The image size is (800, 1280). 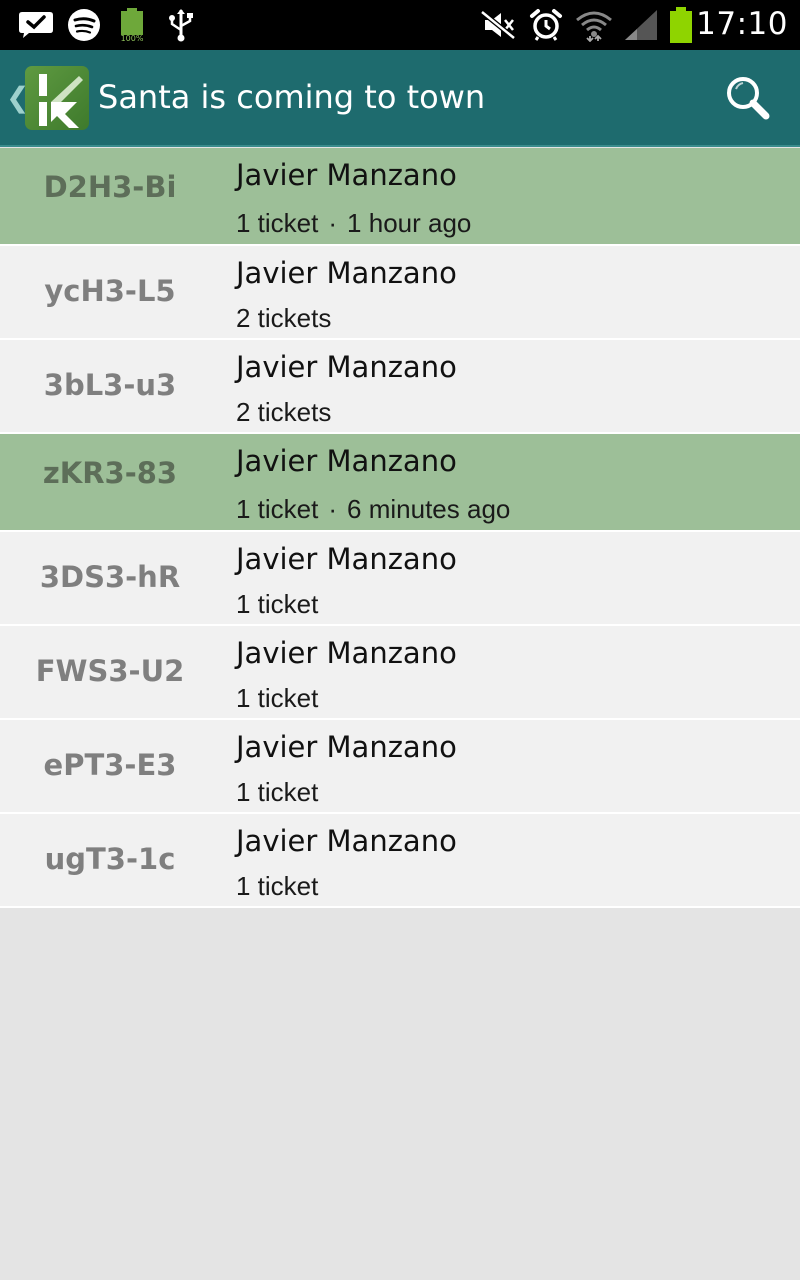 I want to click on ticket-code: 3bL3-u3, so click(x=110, y=385).